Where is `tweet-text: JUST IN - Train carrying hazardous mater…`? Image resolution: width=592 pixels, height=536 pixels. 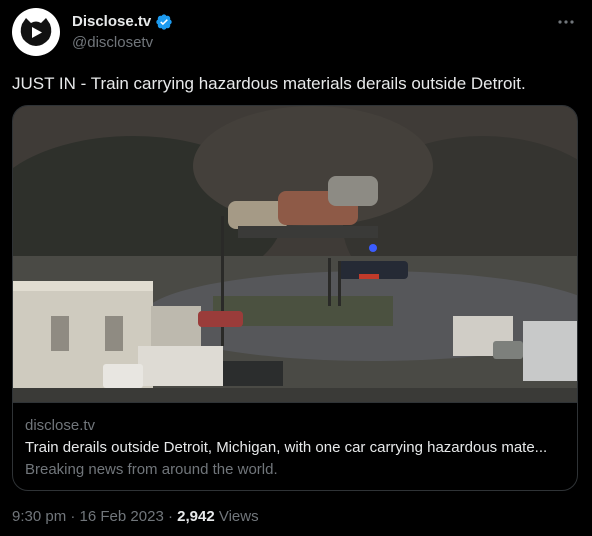 tweet-text: JUST IN - Train carrying hazardous mater… is located at coordinates (269, 83).